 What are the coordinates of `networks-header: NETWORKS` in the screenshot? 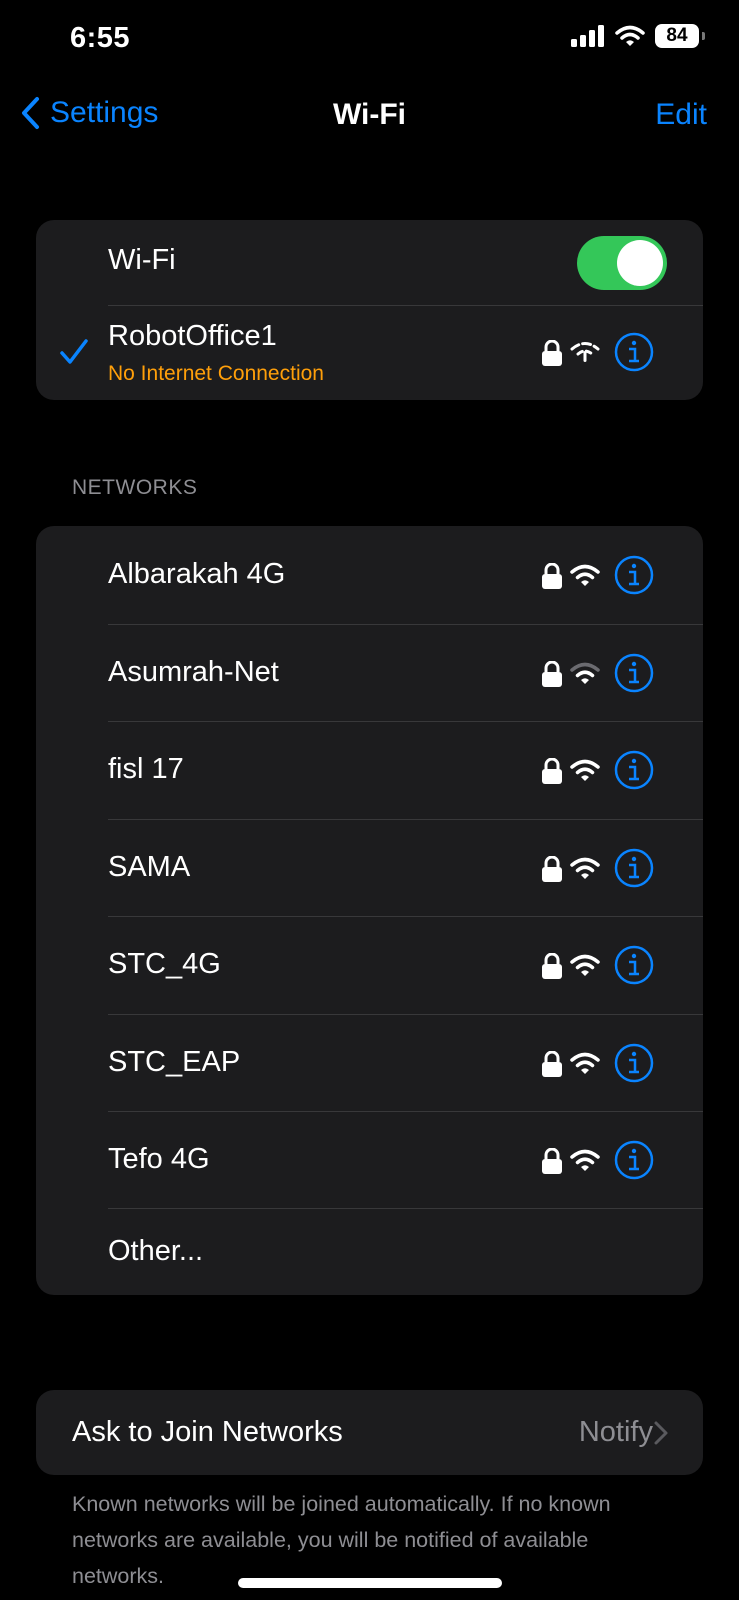 It's located at (135, 487).